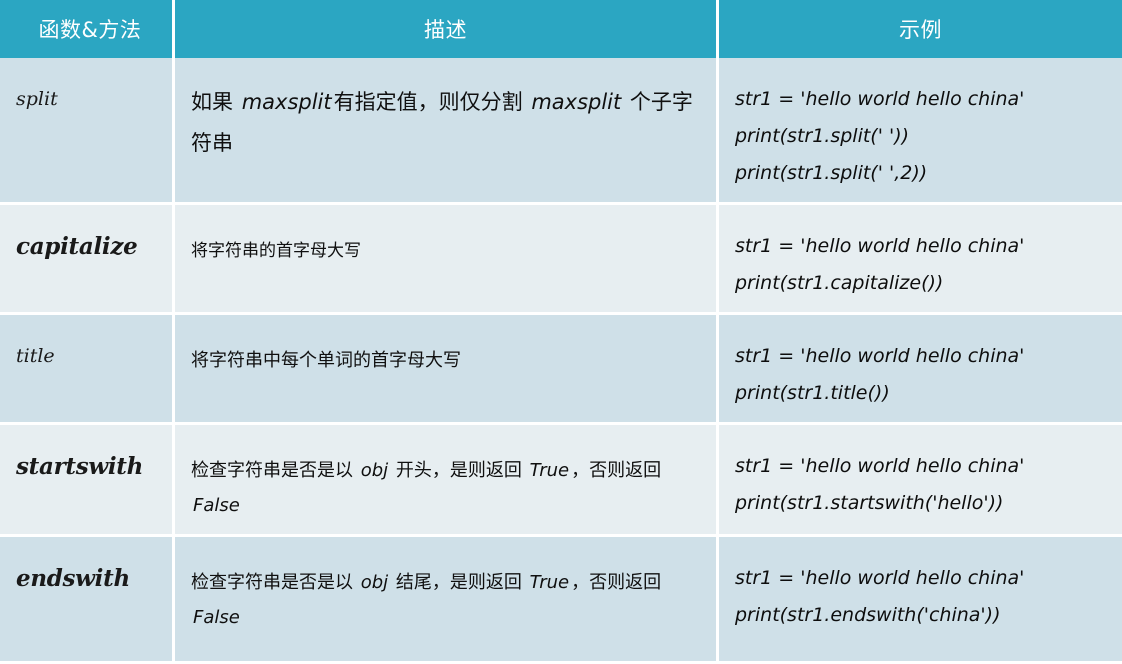  I want to click on function-name: startswith, so click(80, 467).